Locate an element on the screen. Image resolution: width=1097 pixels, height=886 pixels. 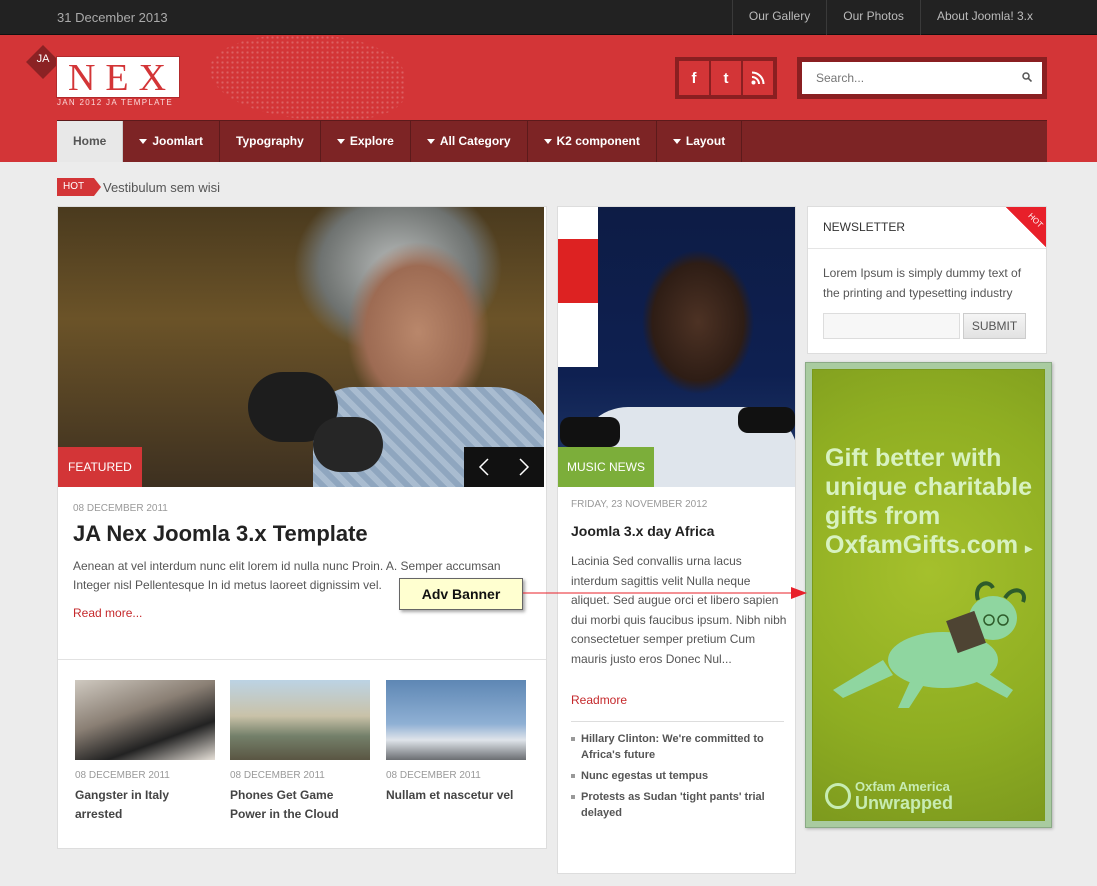
featured-title: JA Nex Joomla 3.x Template is located at coordinates (220, 534).